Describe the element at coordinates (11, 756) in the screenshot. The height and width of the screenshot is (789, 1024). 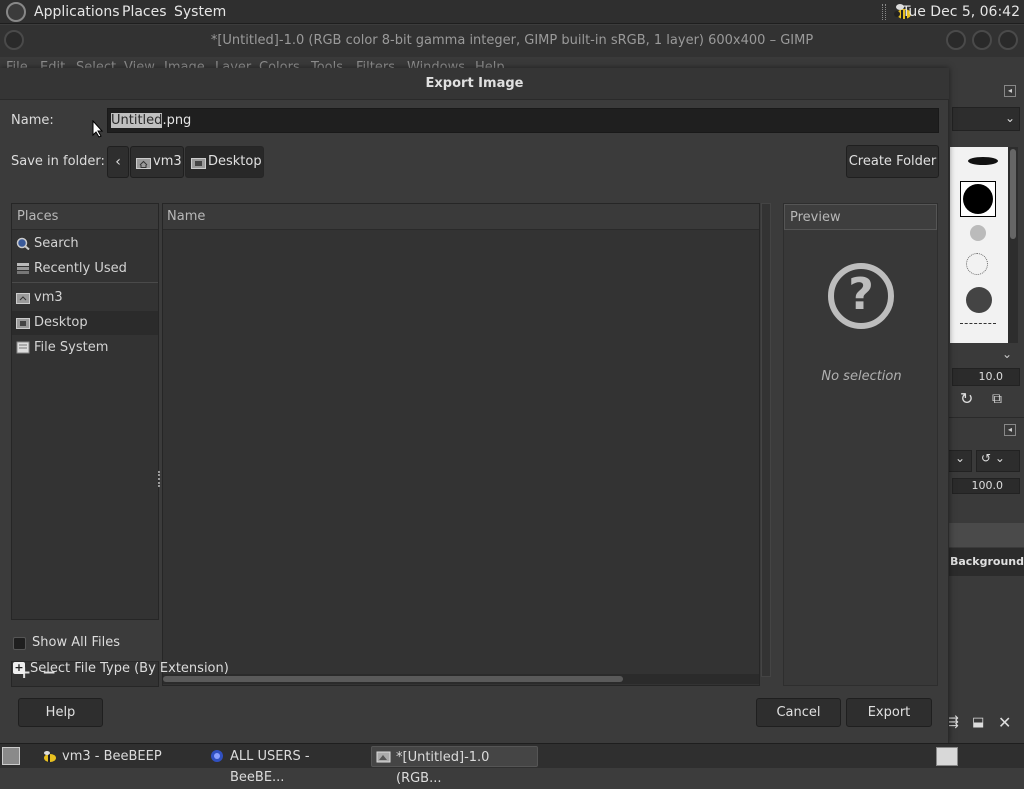
I see `show-desktop-icon` at that location.